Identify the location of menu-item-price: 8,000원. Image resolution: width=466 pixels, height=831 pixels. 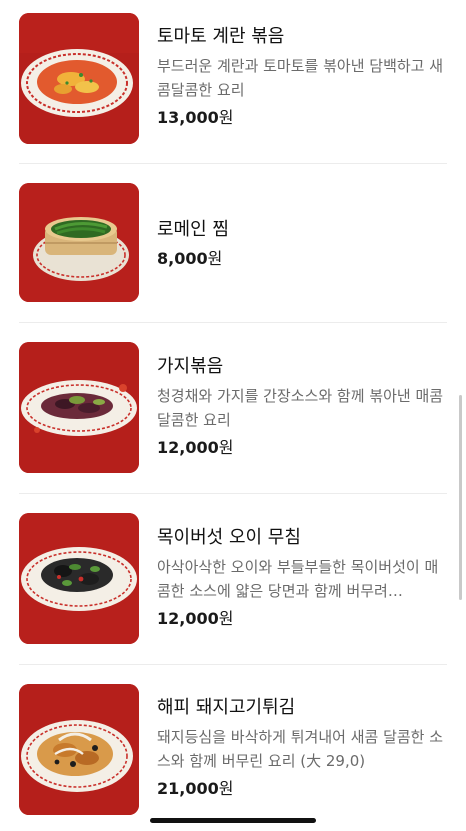
(303, 259).